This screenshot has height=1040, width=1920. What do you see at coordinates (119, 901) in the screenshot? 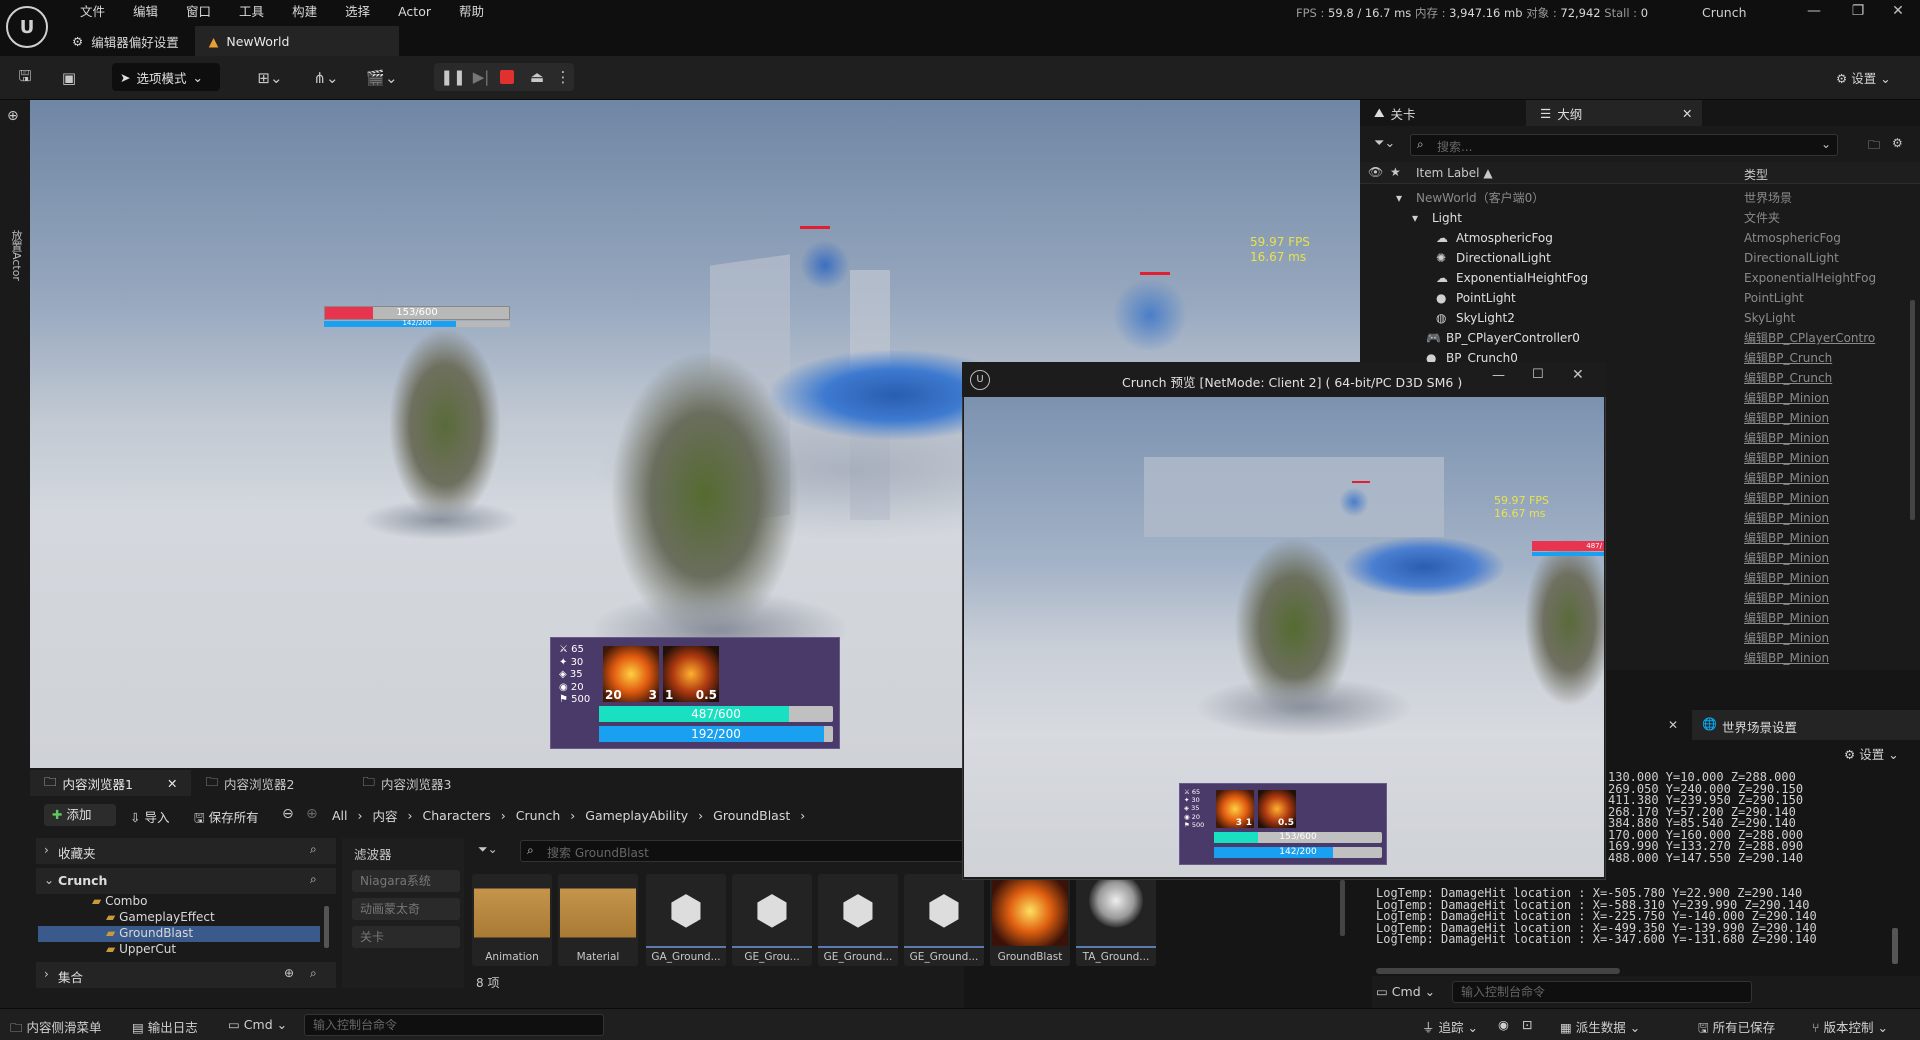
I see `folder-combo: ▰ Combo` at bounding box center [119, 901].